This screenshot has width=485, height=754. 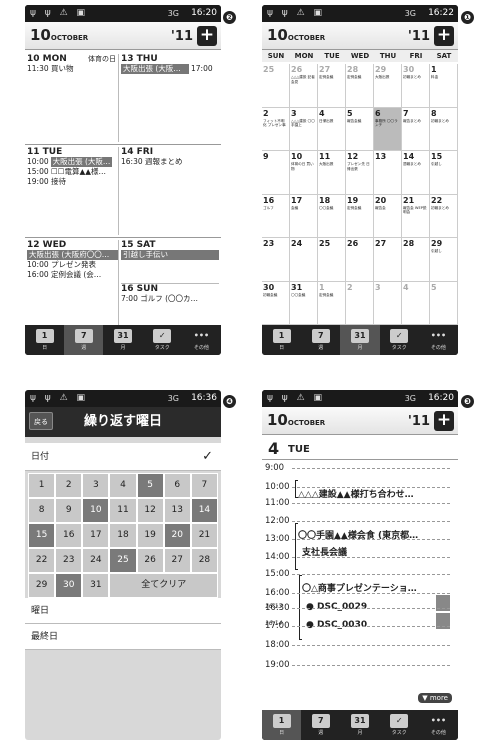 What do you see at coordinates (177, 485) in the screenshot?
I see `day-toggle-6: 6` at bounding box center [177, 485].